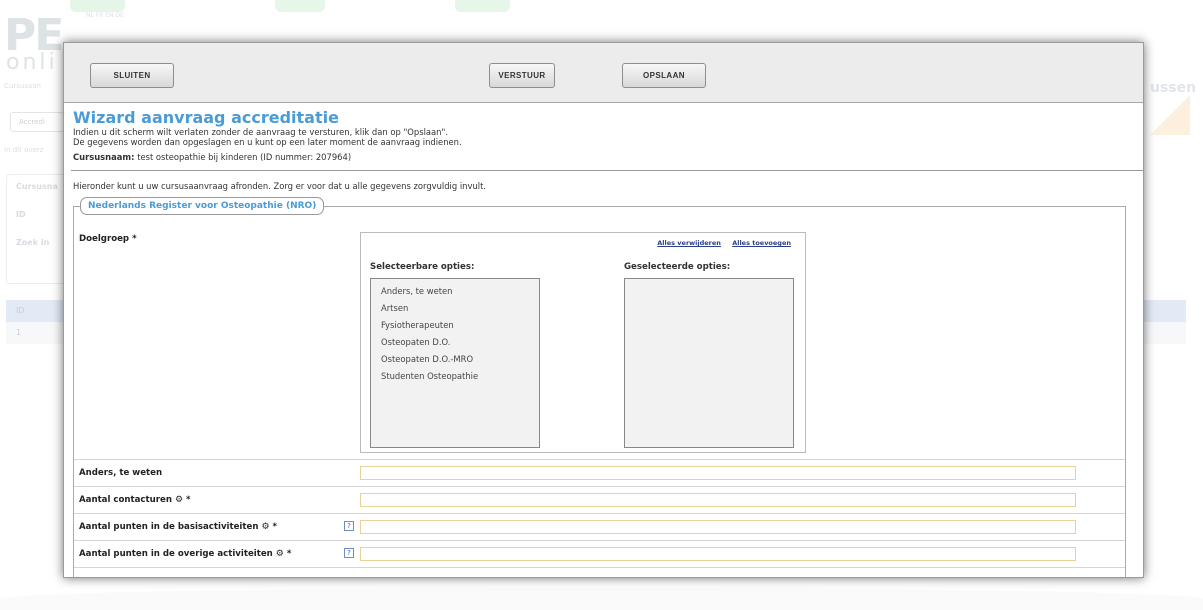 The image size is (1203, 610). What do you see at coordinates (689, 243) in the screenshot?
I see `remove-all-link: Alles verwijderen` at bounding box center [689, 243].